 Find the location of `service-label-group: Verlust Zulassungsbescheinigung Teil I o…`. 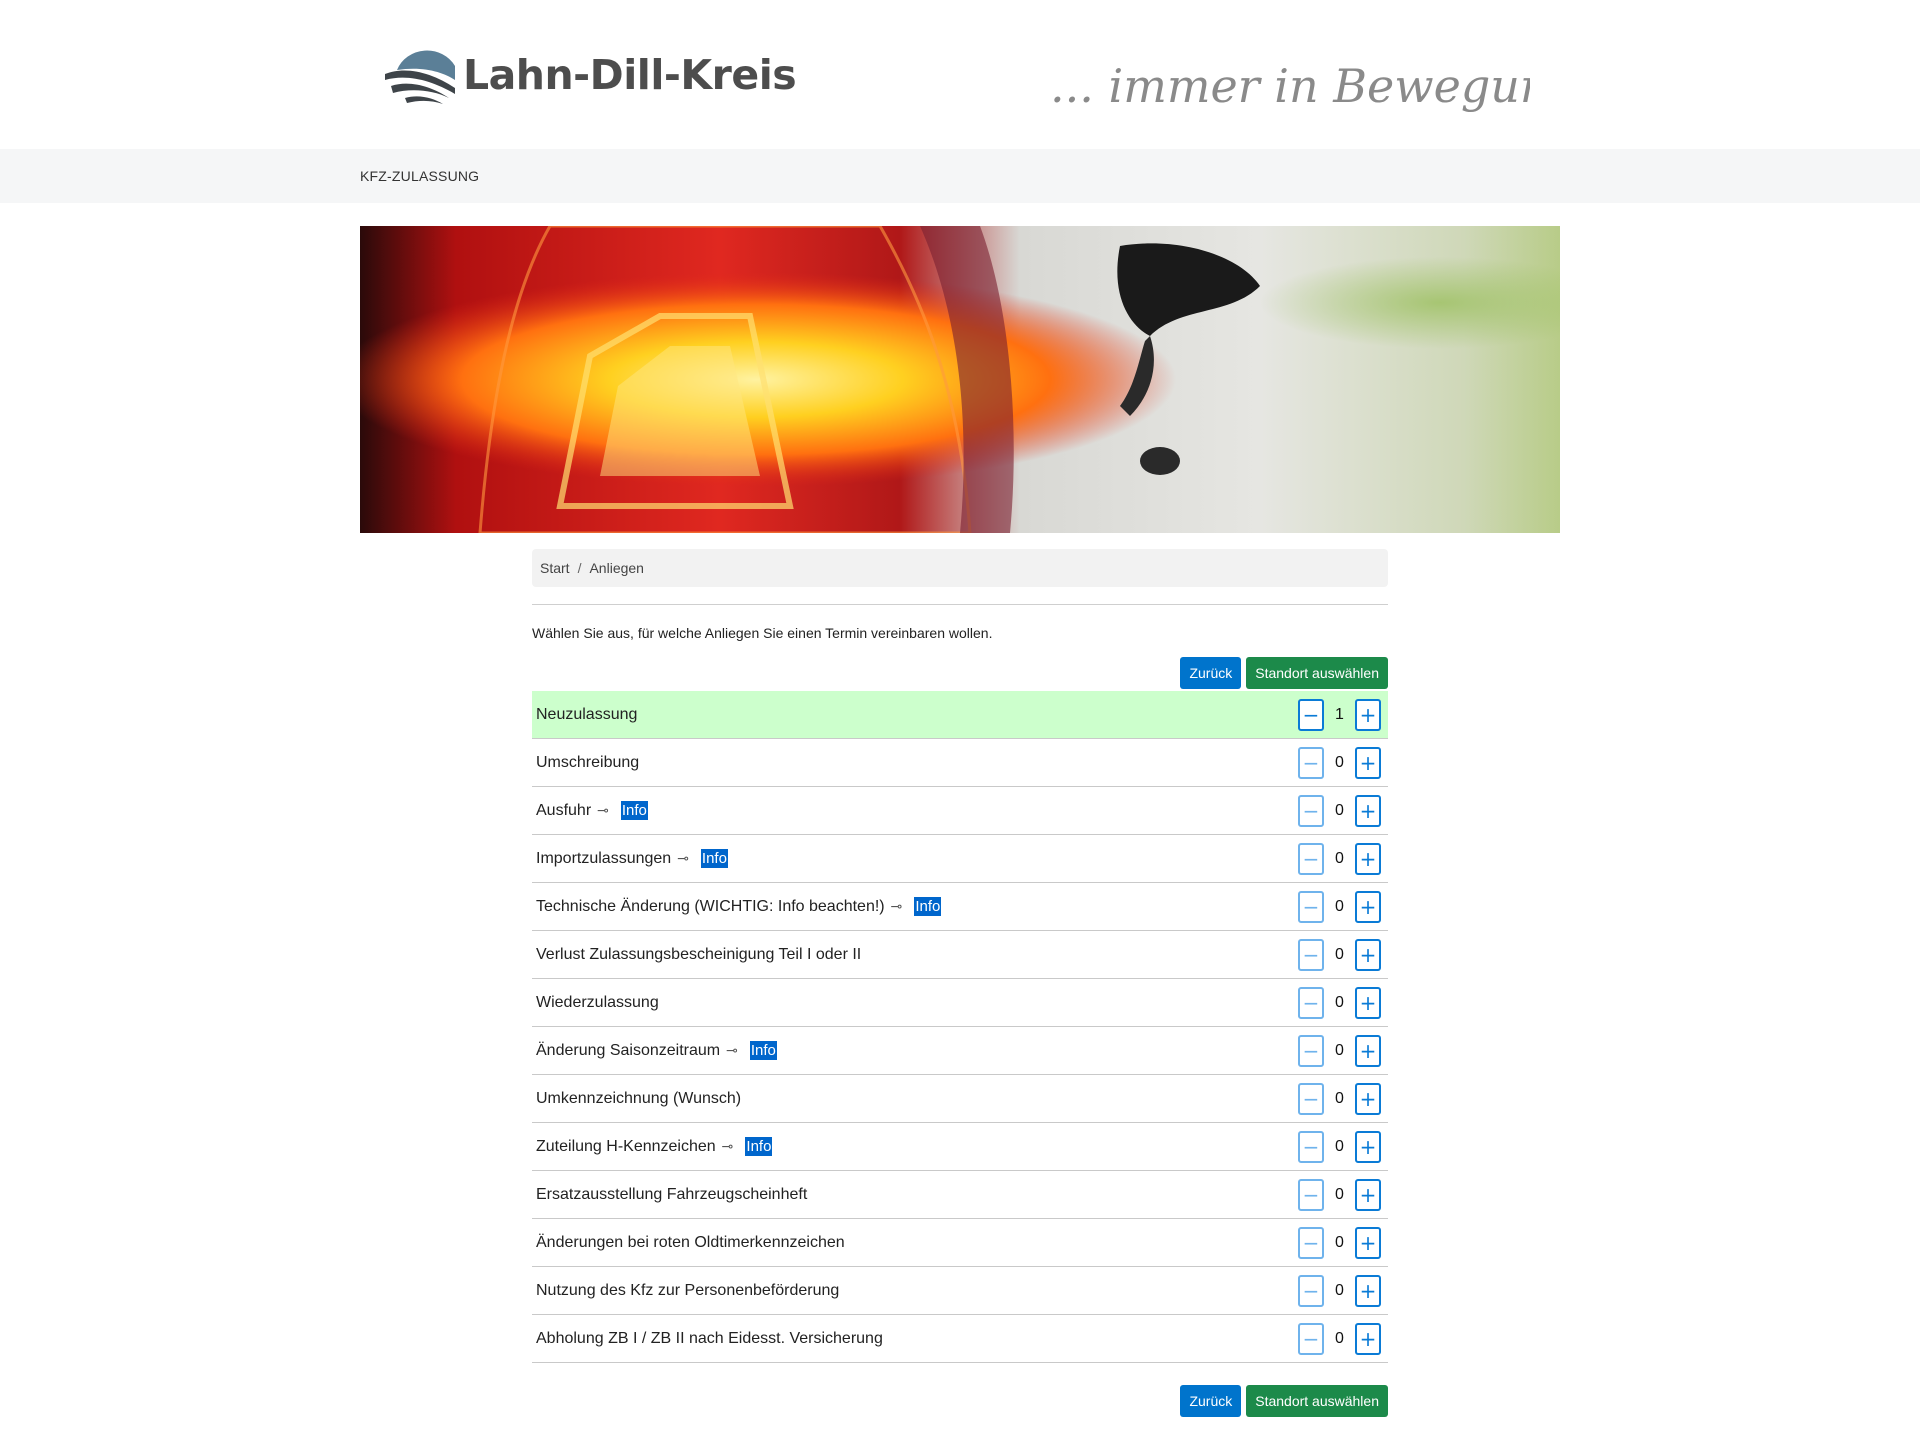

service-label-group: Verlust Zulassungsbescheinigung Teil I o… is located at coordinates (698, 955).